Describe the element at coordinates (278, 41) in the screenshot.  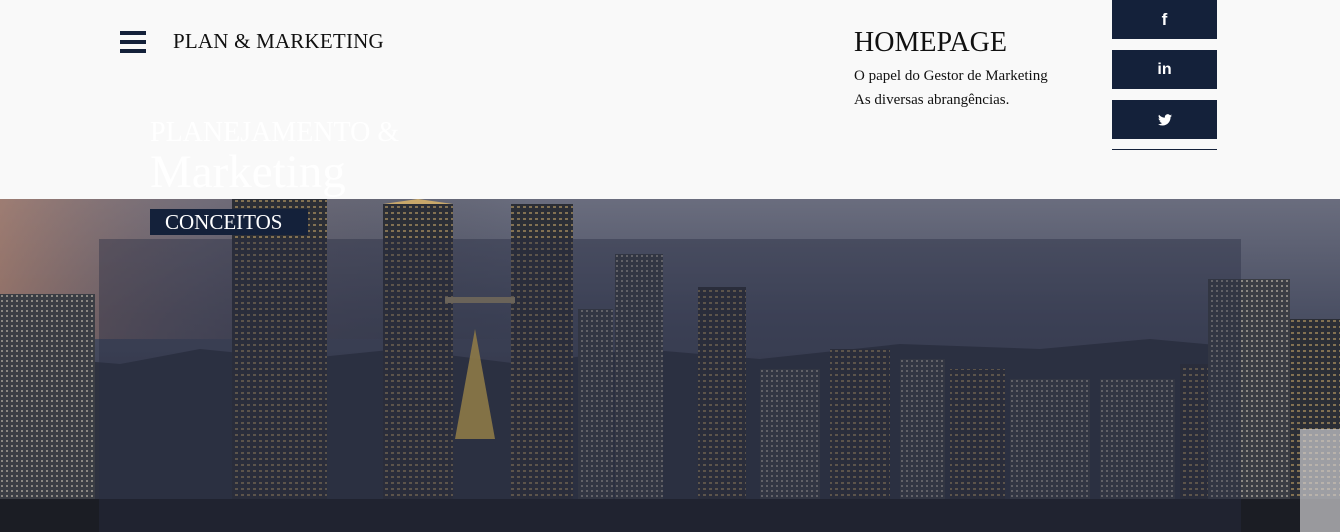
I see `brand-title: PLAN & MARKETING` at that location.